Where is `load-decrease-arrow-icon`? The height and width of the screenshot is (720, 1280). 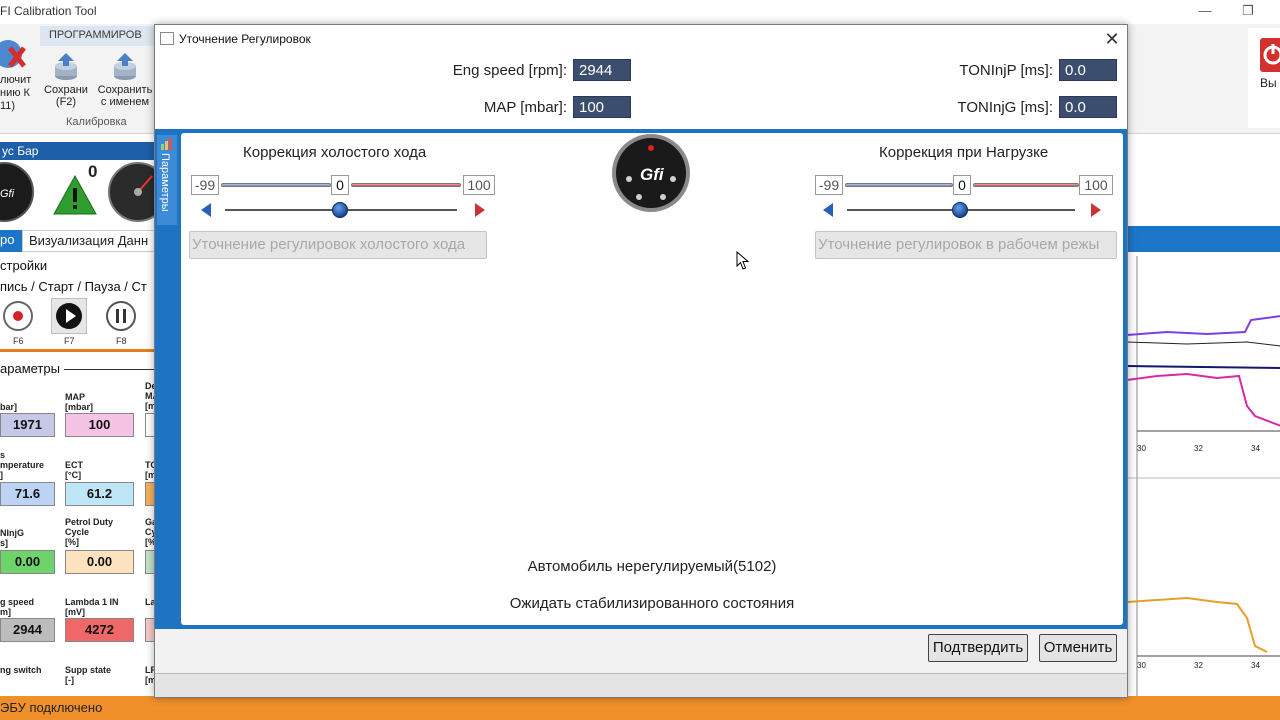
load-decrease-arrow-icon is located at coordinates (828, 210).